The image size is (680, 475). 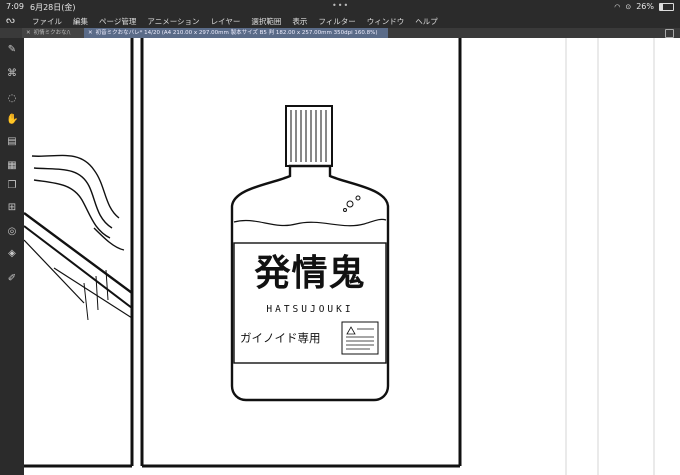 What do you see at coordinates (386, 21) in the screenshot?
I see `menu-window: ウィンドウ` at bounding box center [386, 21].